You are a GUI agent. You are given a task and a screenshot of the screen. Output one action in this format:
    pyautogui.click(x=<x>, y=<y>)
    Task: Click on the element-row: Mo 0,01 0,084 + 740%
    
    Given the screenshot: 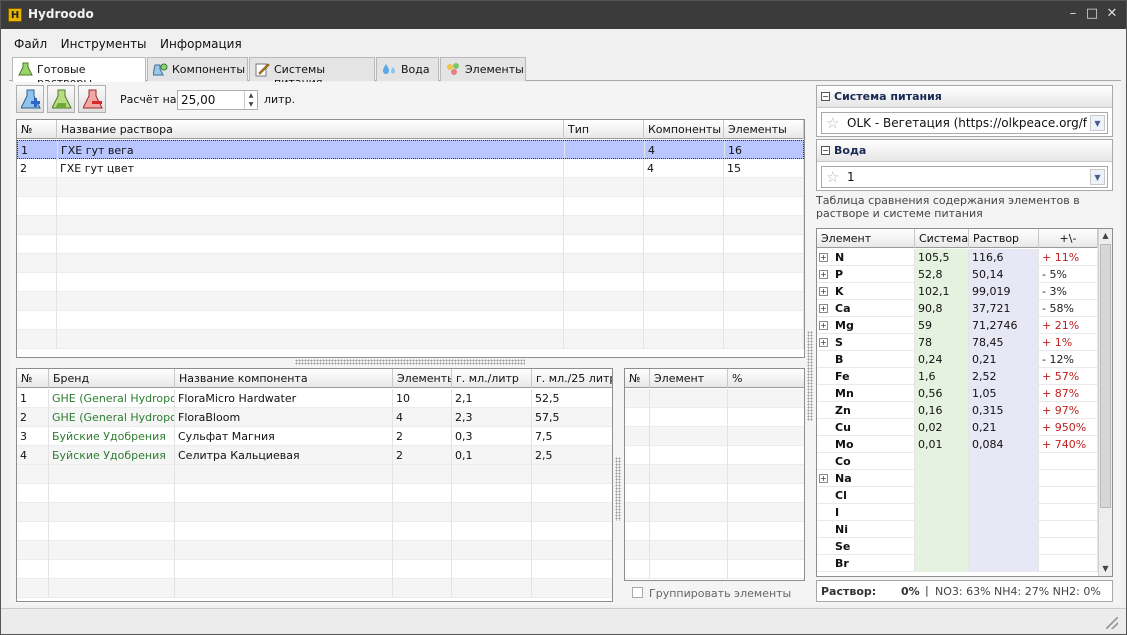 What is the action you would take?
    pyautogui.click(x=957, y=444)
    